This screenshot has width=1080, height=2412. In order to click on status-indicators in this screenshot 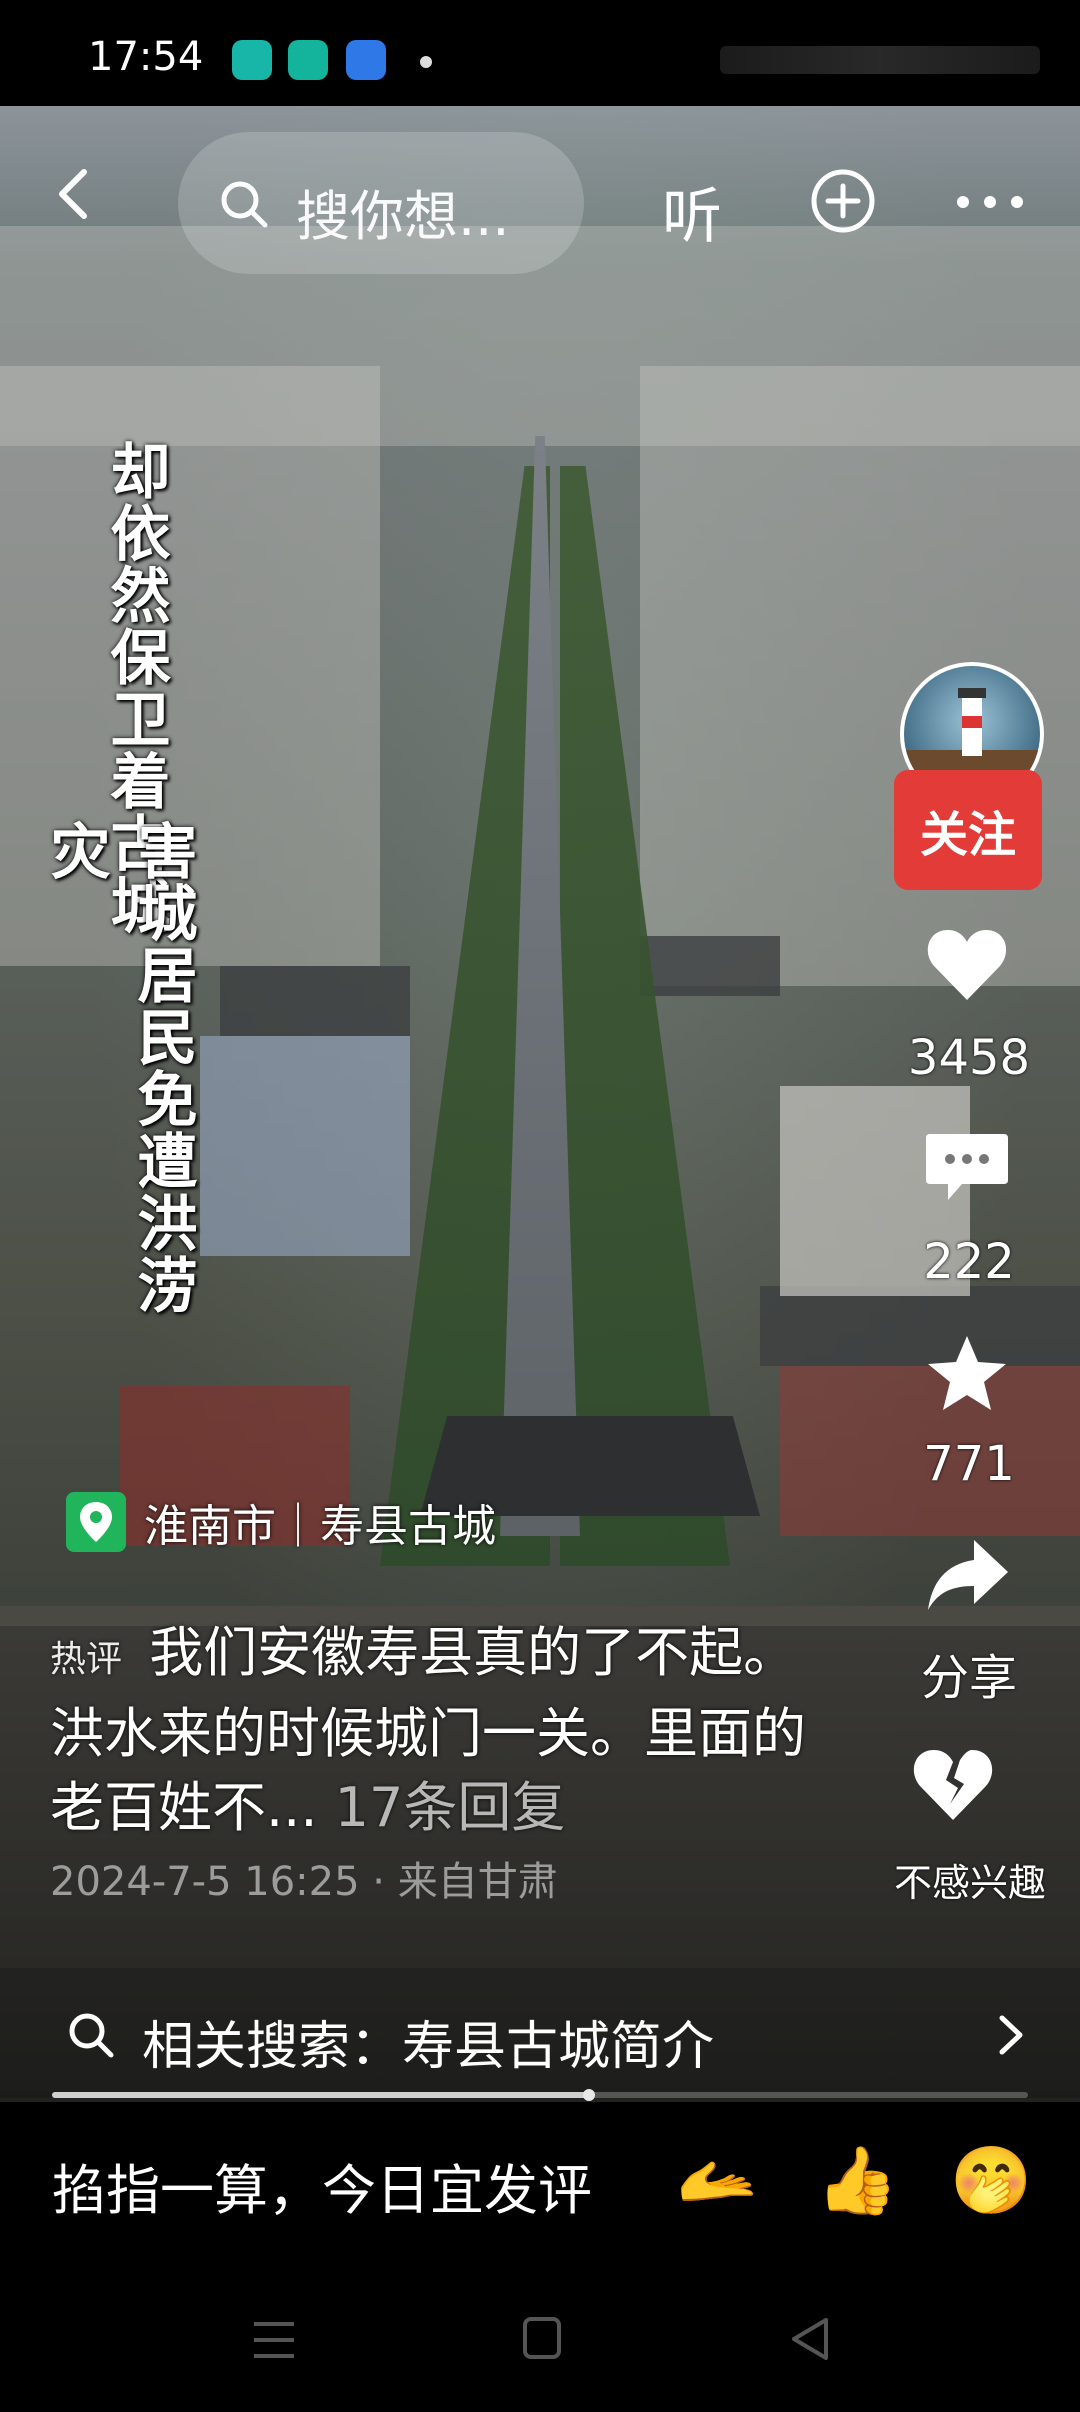, I will do `click(880, 60)`.